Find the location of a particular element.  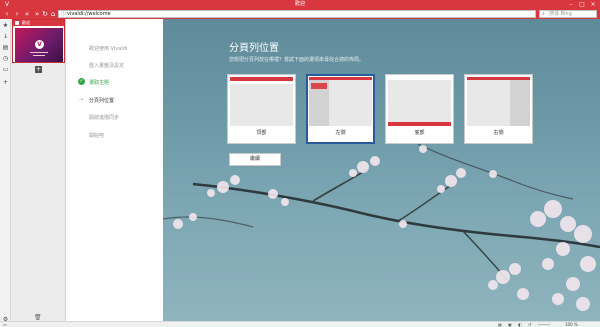

step-welcome: 歡迎使用 Vivaldi is located at coordinates (108, 48).